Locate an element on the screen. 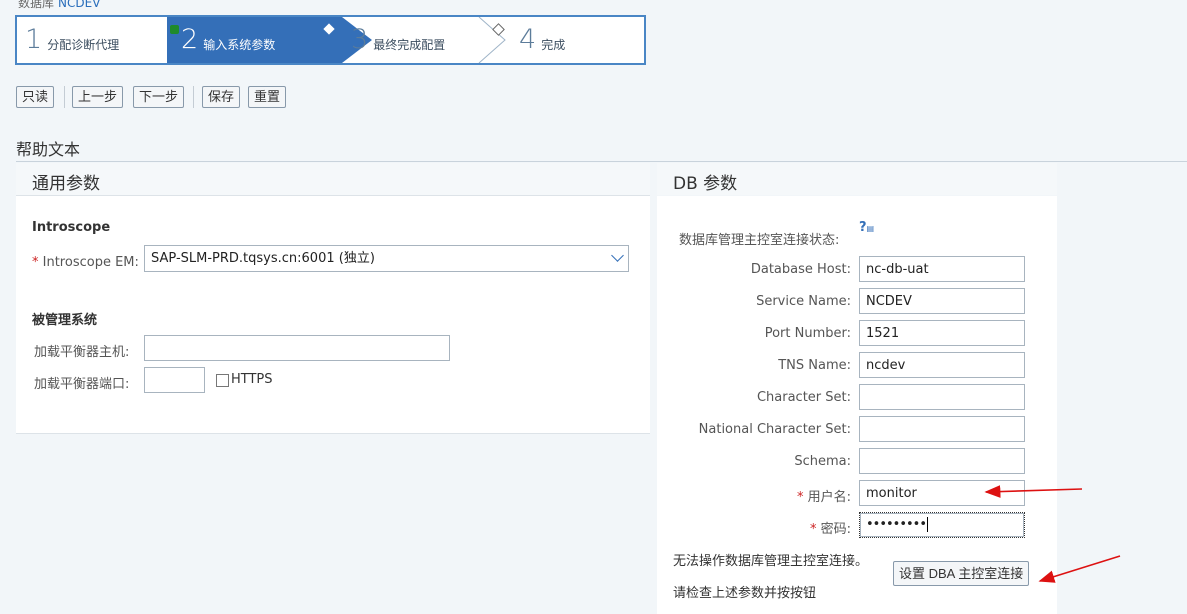 This screenshot has width=1187, height=614. step-label: 输入系统参数 is located at coordinates (239, 44).